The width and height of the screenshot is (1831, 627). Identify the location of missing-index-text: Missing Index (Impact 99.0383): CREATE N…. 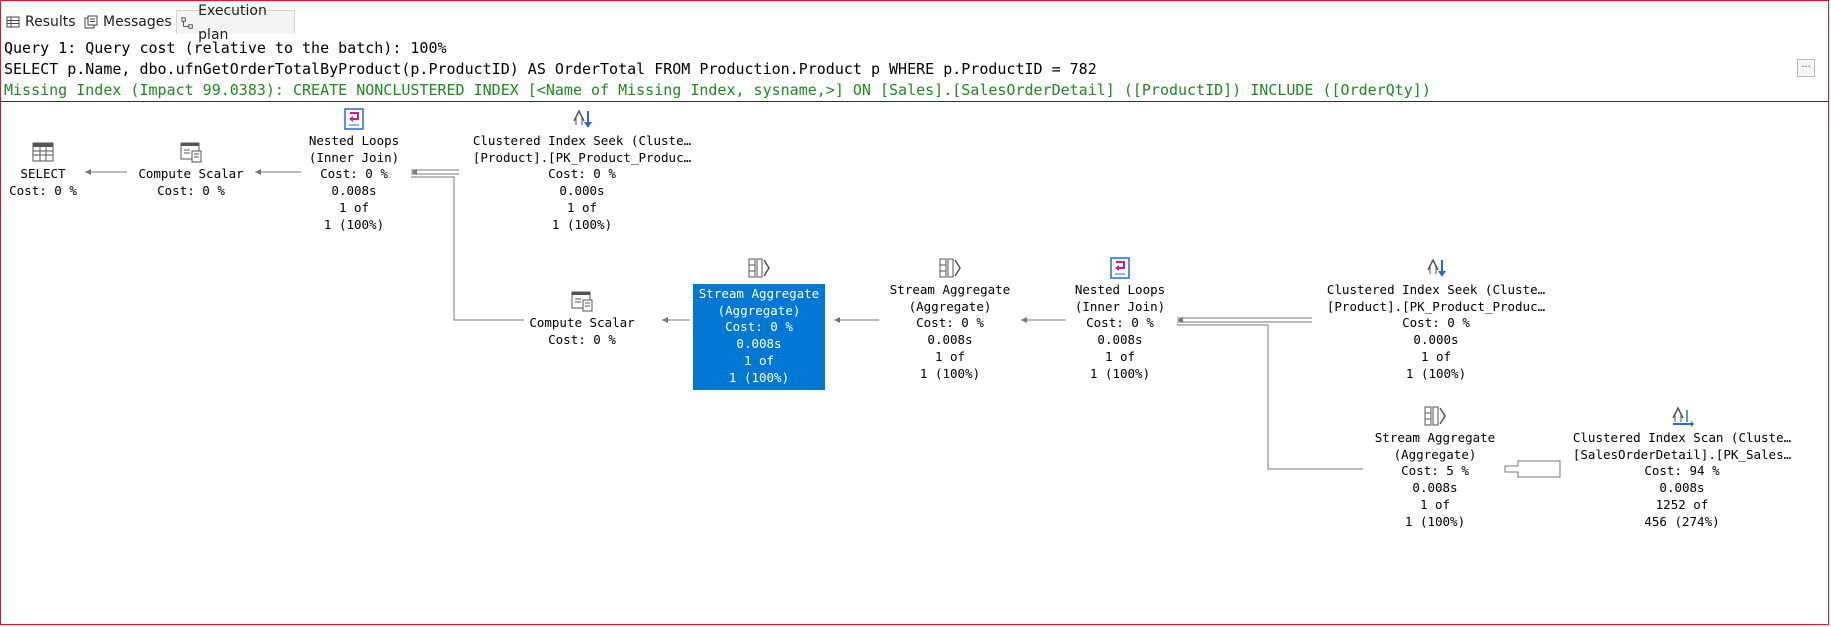
(717, 90).